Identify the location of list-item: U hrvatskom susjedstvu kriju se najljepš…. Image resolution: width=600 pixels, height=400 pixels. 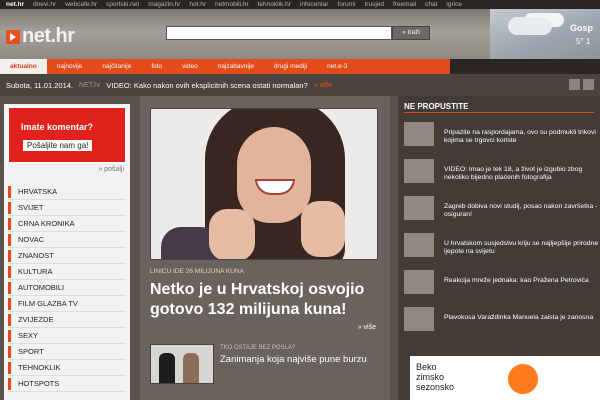
(502, 247).